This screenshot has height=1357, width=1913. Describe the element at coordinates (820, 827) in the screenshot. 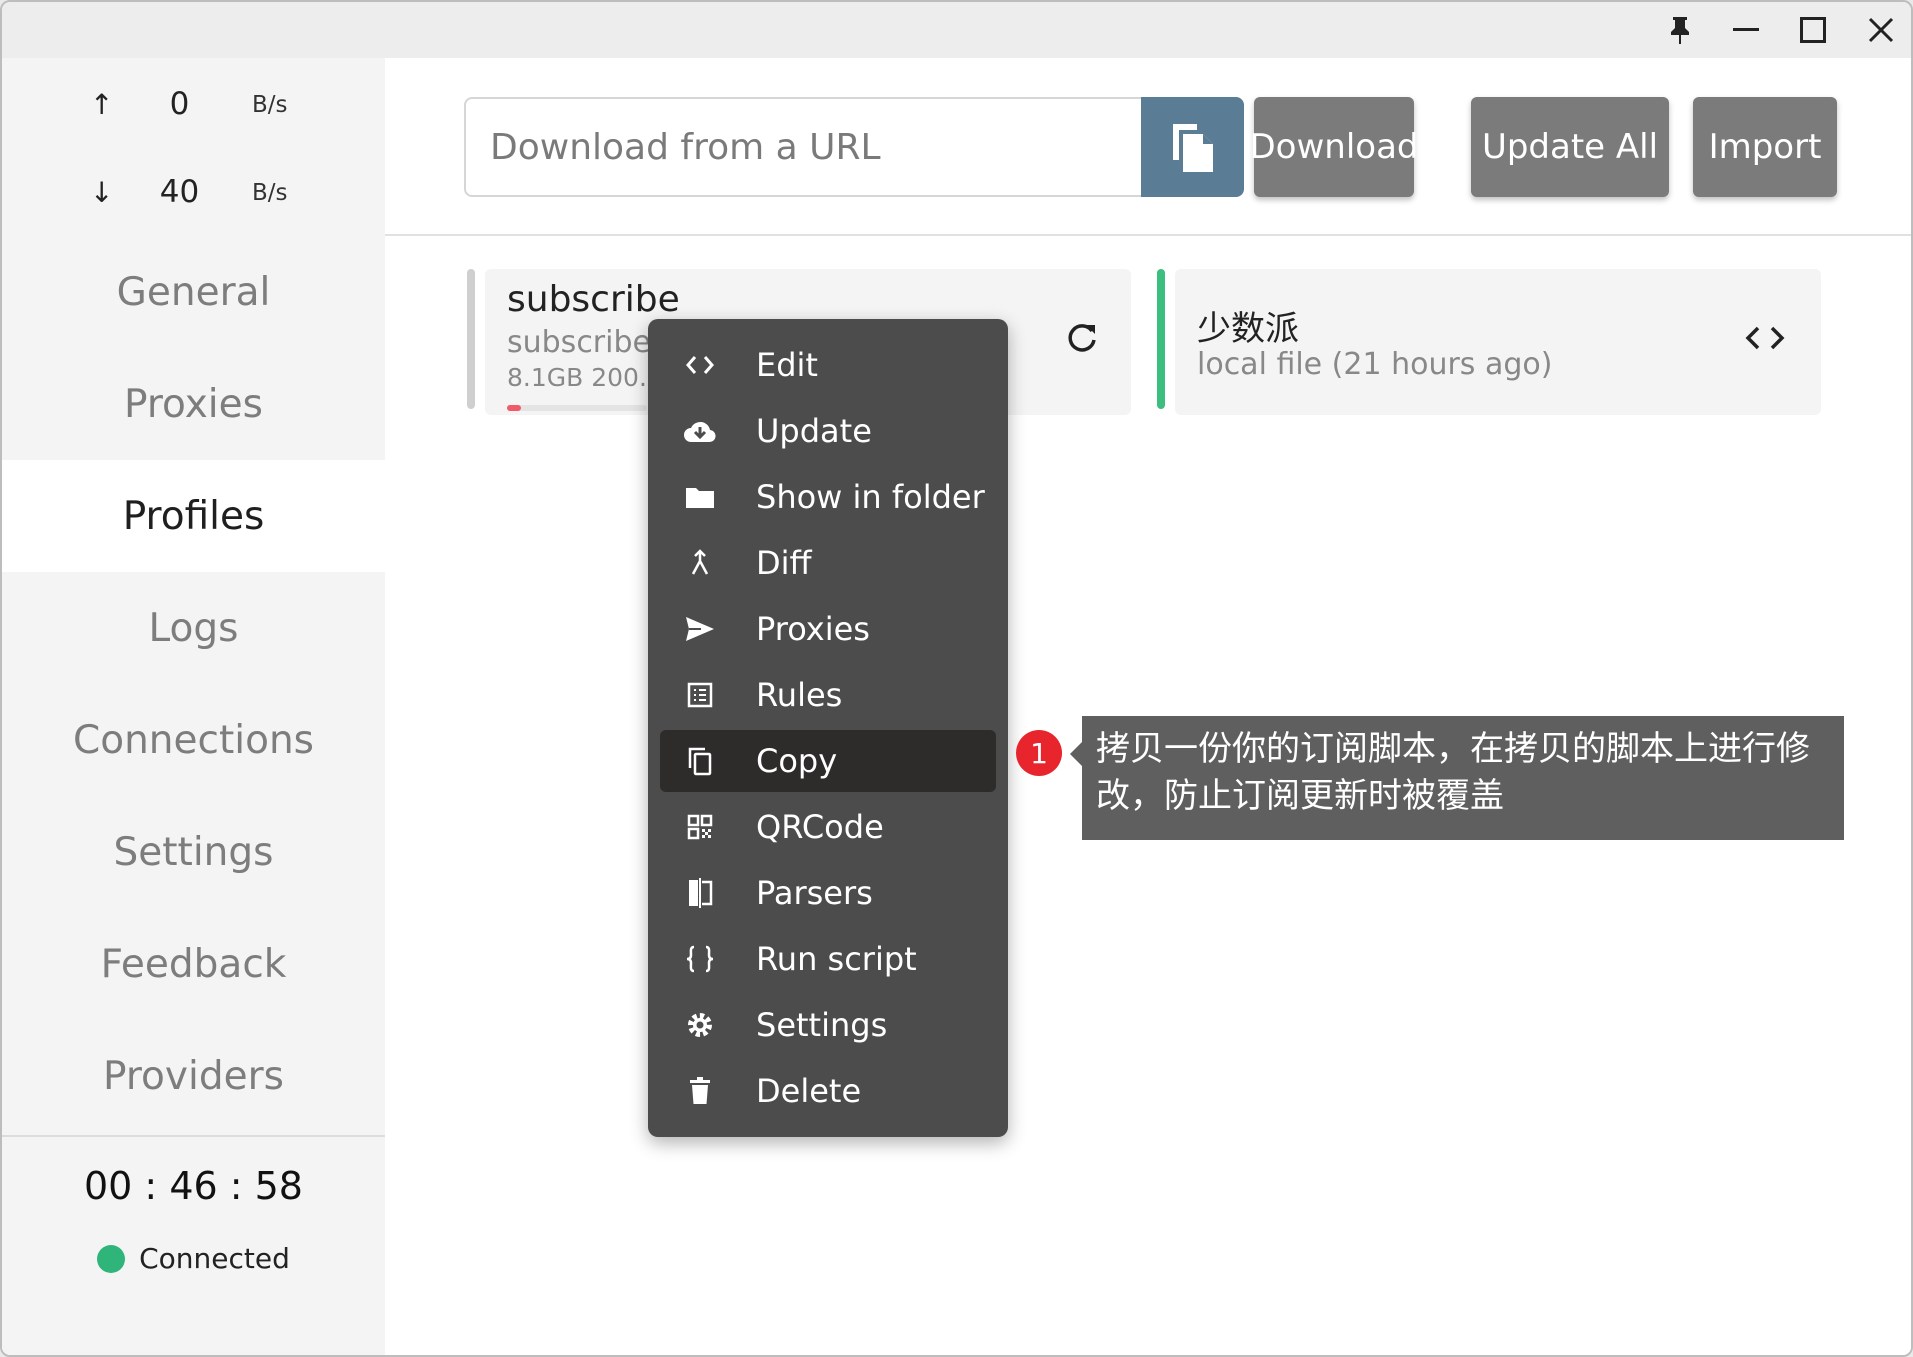

I see `menu-label: QRCode` at that location.